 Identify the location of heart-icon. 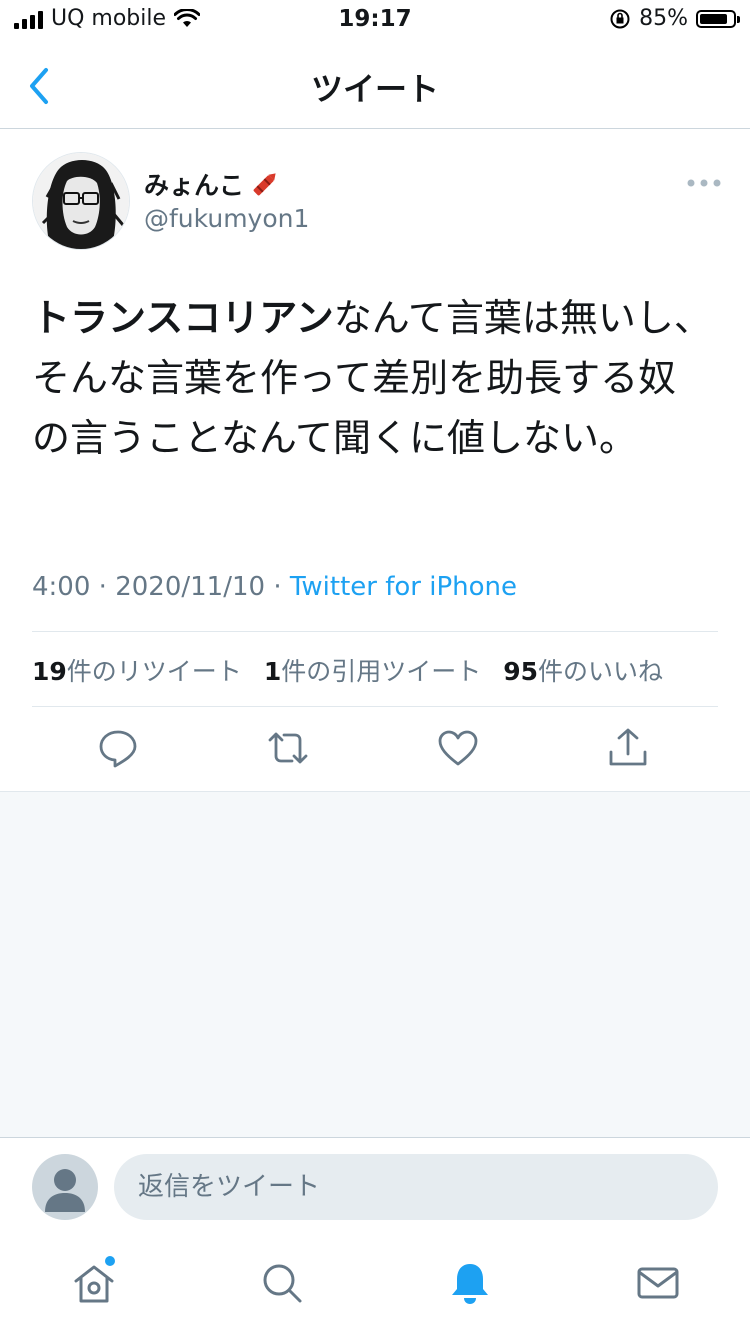
(458, 748).